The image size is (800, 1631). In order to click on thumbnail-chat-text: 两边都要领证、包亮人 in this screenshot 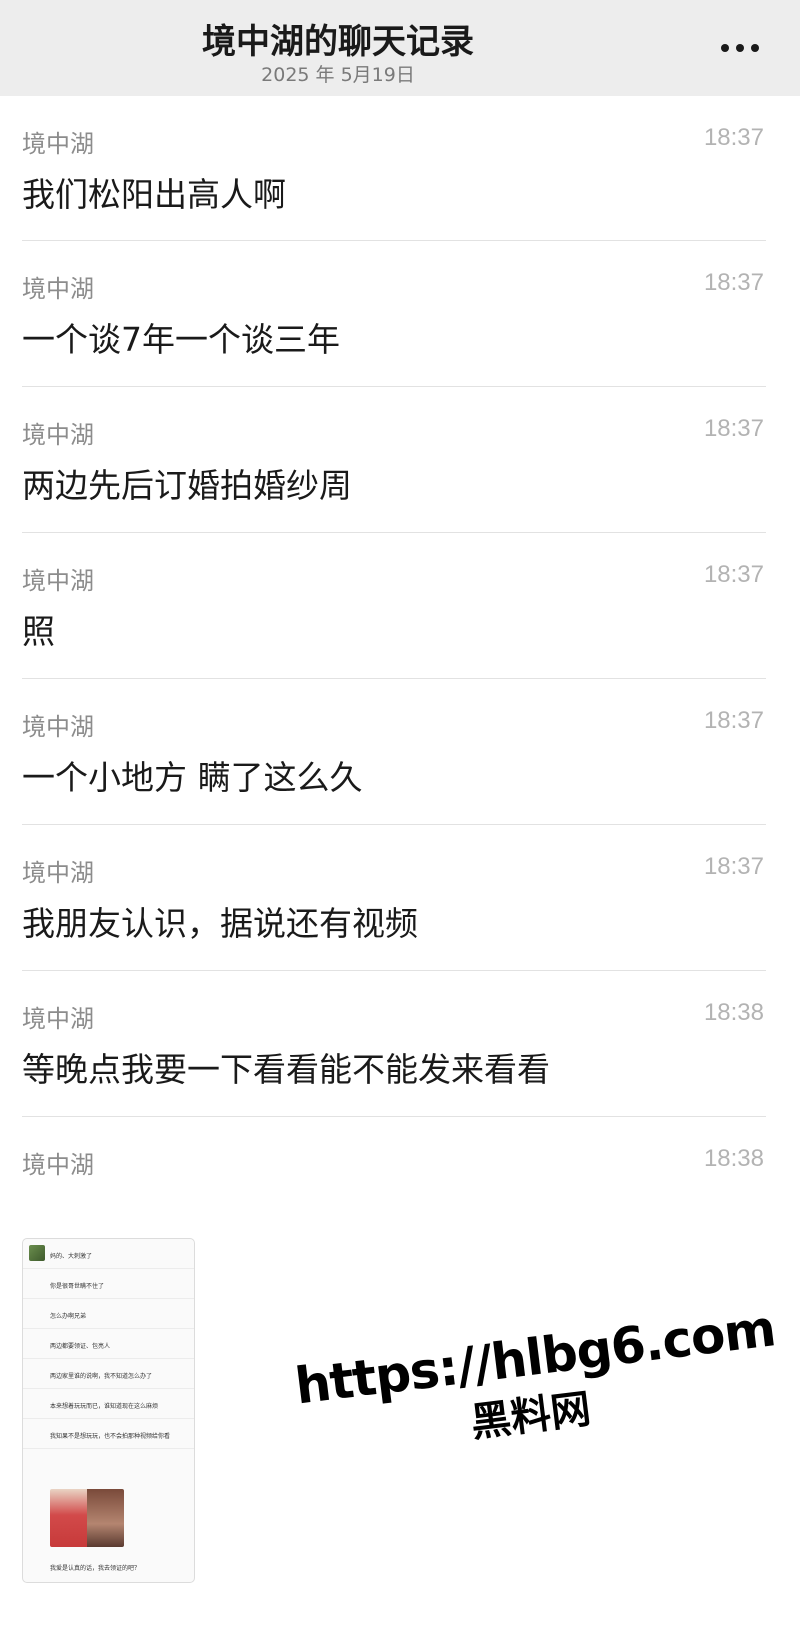, I will do `click(80, 1346)`.